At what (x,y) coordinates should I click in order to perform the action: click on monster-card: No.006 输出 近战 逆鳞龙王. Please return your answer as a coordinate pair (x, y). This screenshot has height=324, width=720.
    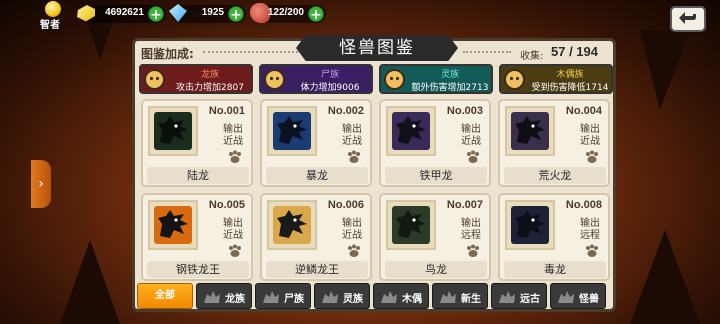
    Looking at the image, I should click on (316, 237).